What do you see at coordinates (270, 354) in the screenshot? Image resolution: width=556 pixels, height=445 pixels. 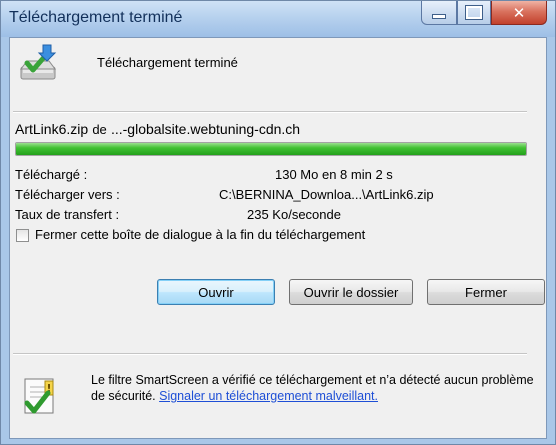 I see `footer-separator` at bounding box center [270, 354].